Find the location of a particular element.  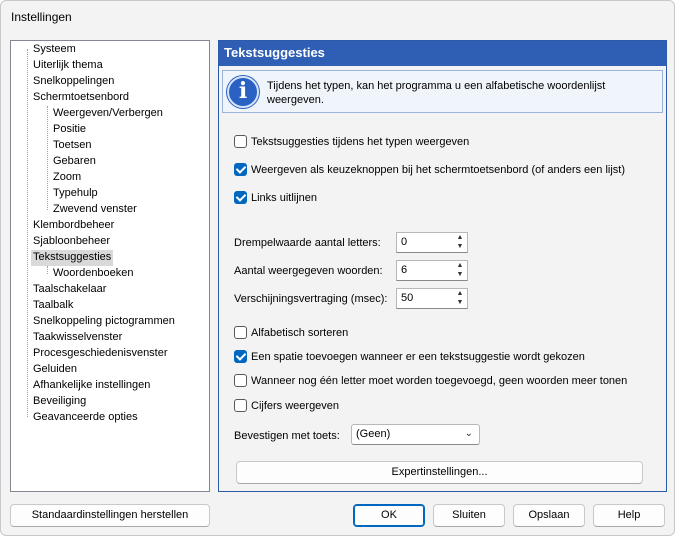

checkbox-label: Cijfers weergeven is located at coordinates (295, 406).